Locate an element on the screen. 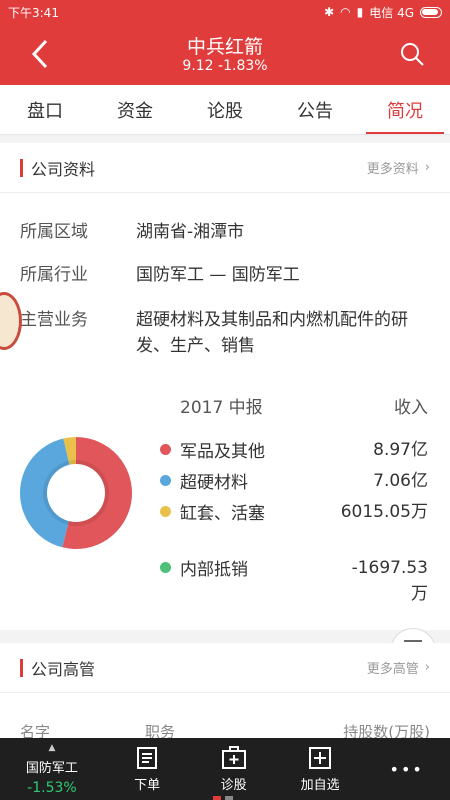 This screenshot has height=800, width=450. tab-pankou: 盘口 is located at coordinates (45, 109).